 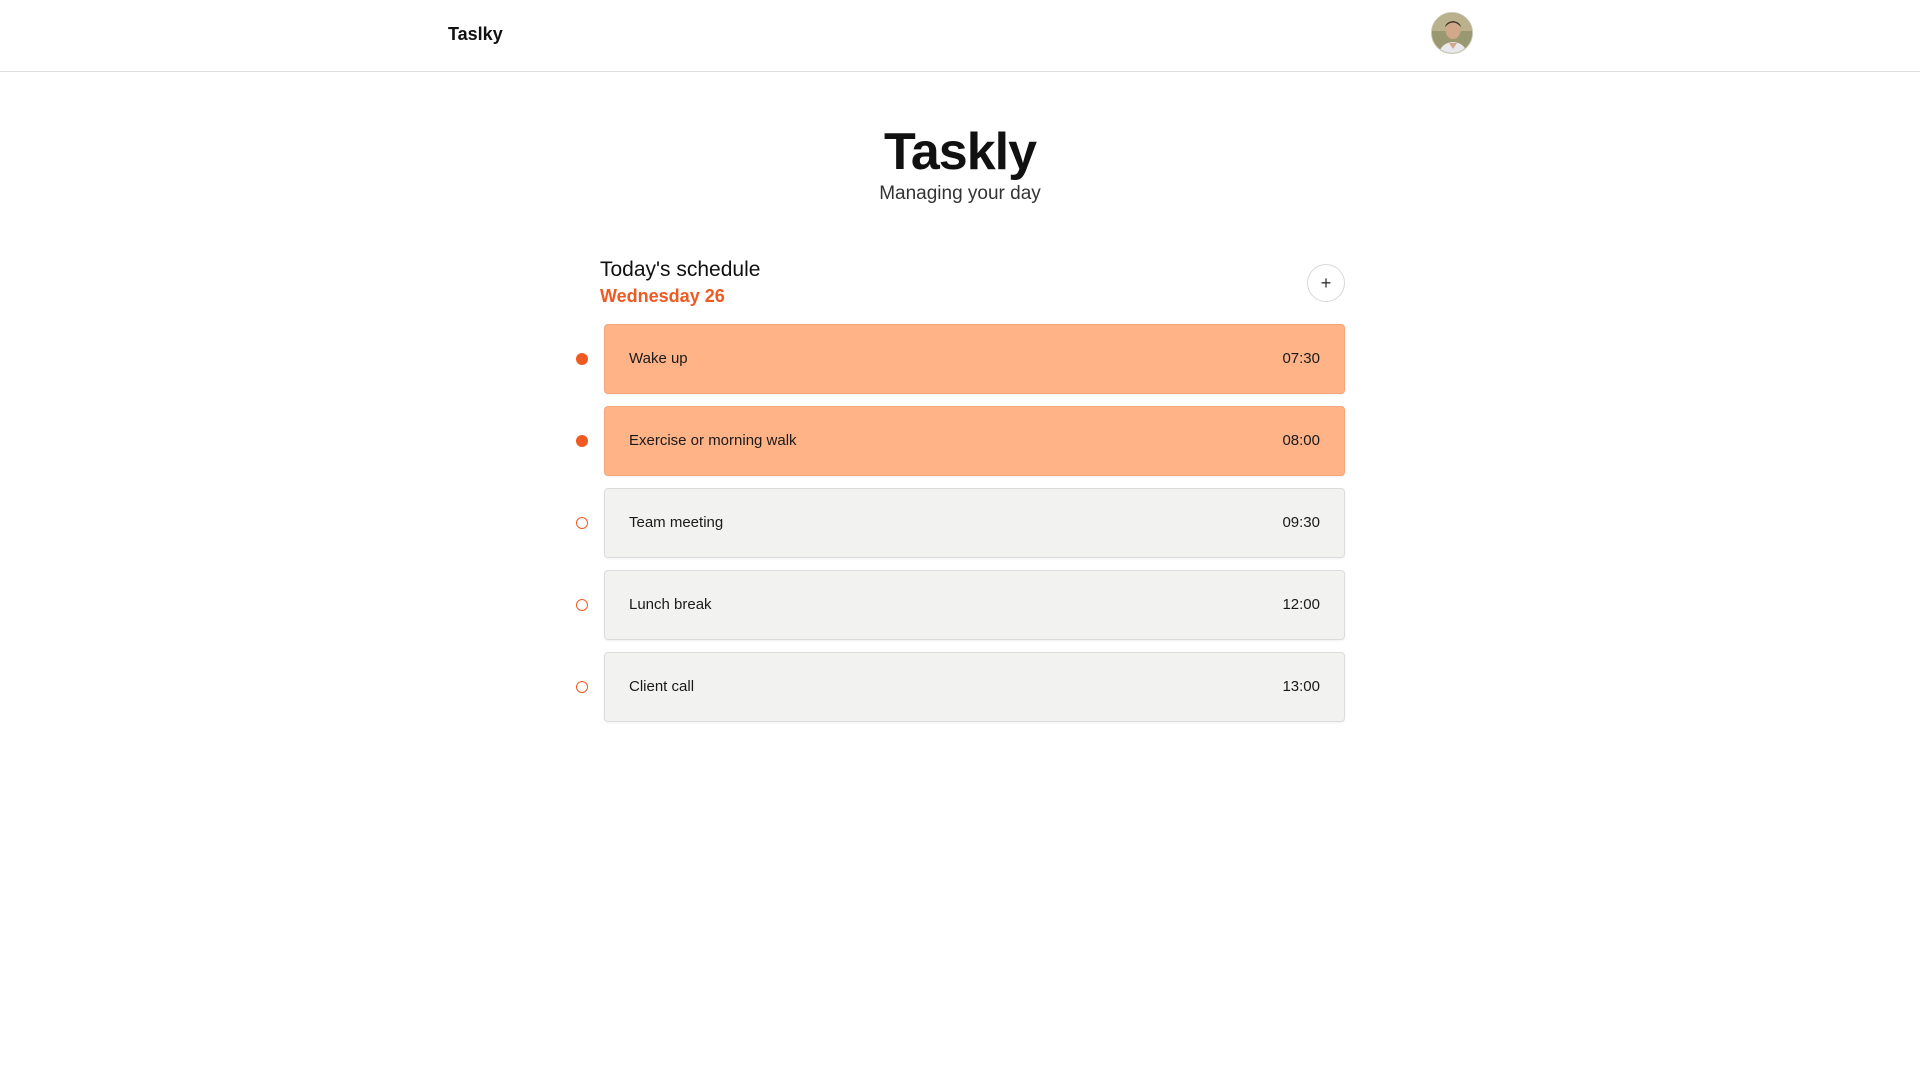 I want to click on page-subtitle: Managing your day, so click(x=960, y=193).